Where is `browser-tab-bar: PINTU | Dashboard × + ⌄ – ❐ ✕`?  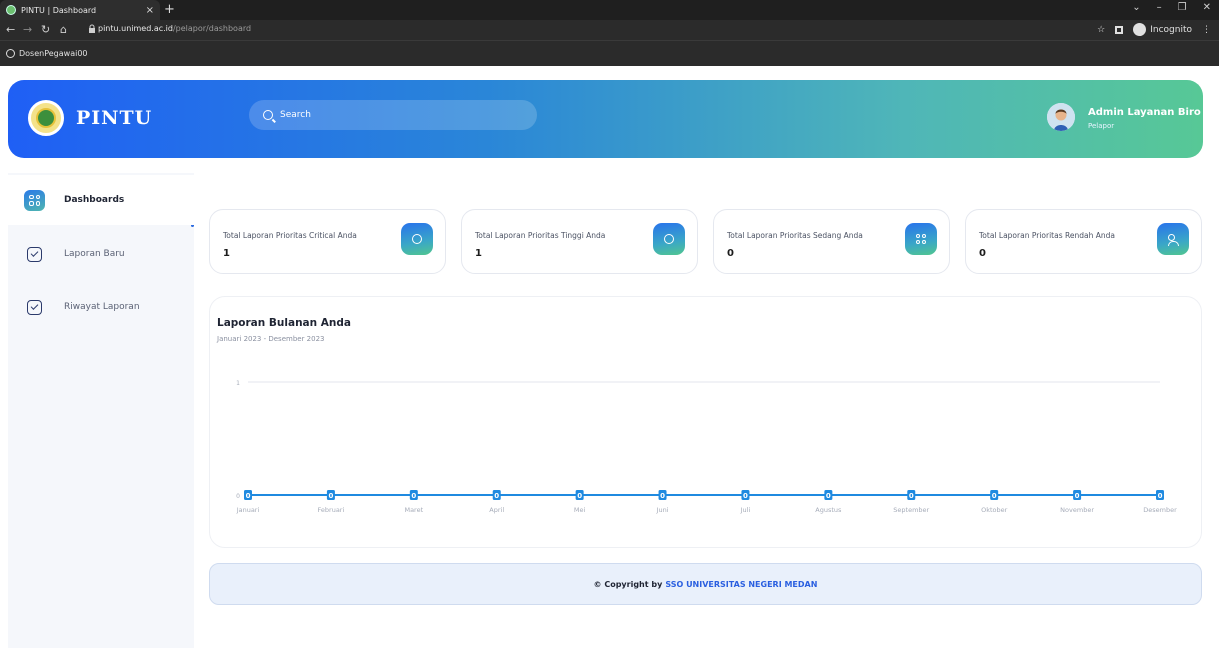
browser-tab-bar: PINTU | Dashboard × + ⌄ – ❐ ✕ is located at coordinates (609, 10).